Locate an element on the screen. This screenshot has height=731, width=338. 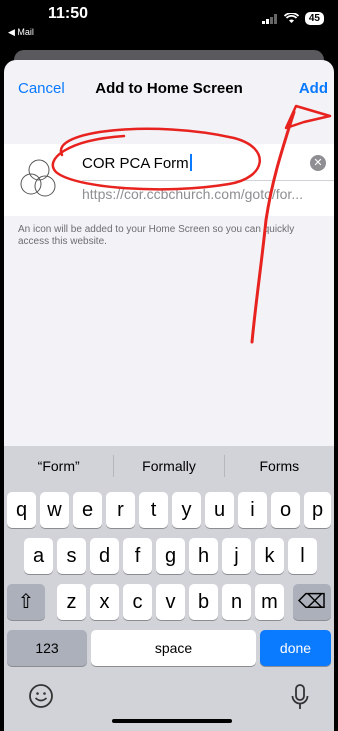
text-cursor is located at coordinates (190, 162).